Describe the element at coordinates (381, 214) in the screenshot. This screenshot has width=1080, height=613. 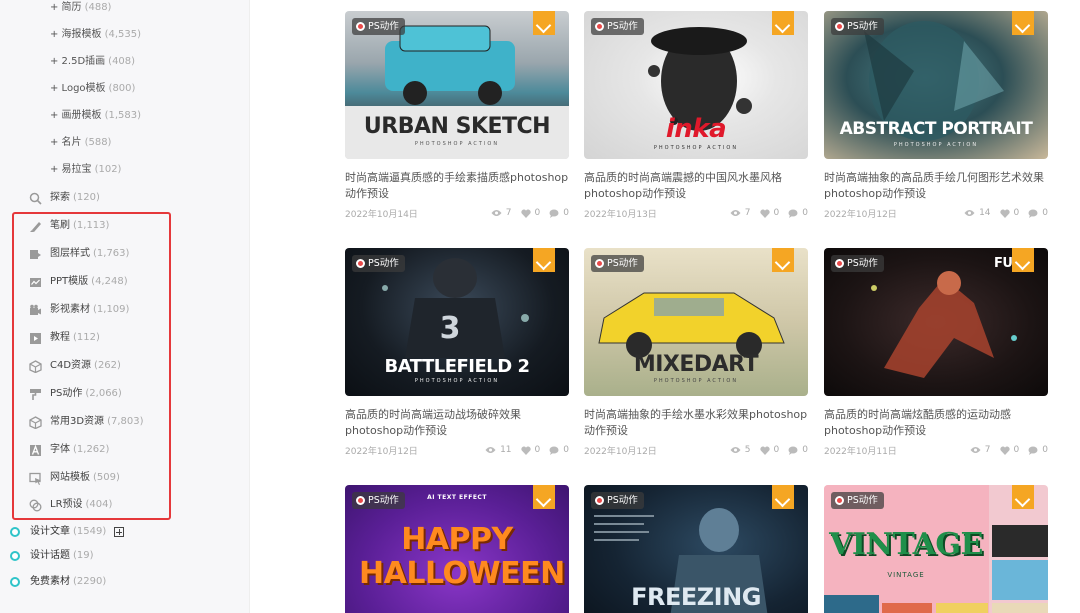
I see `card-date: 2022年10月14日` at that location.